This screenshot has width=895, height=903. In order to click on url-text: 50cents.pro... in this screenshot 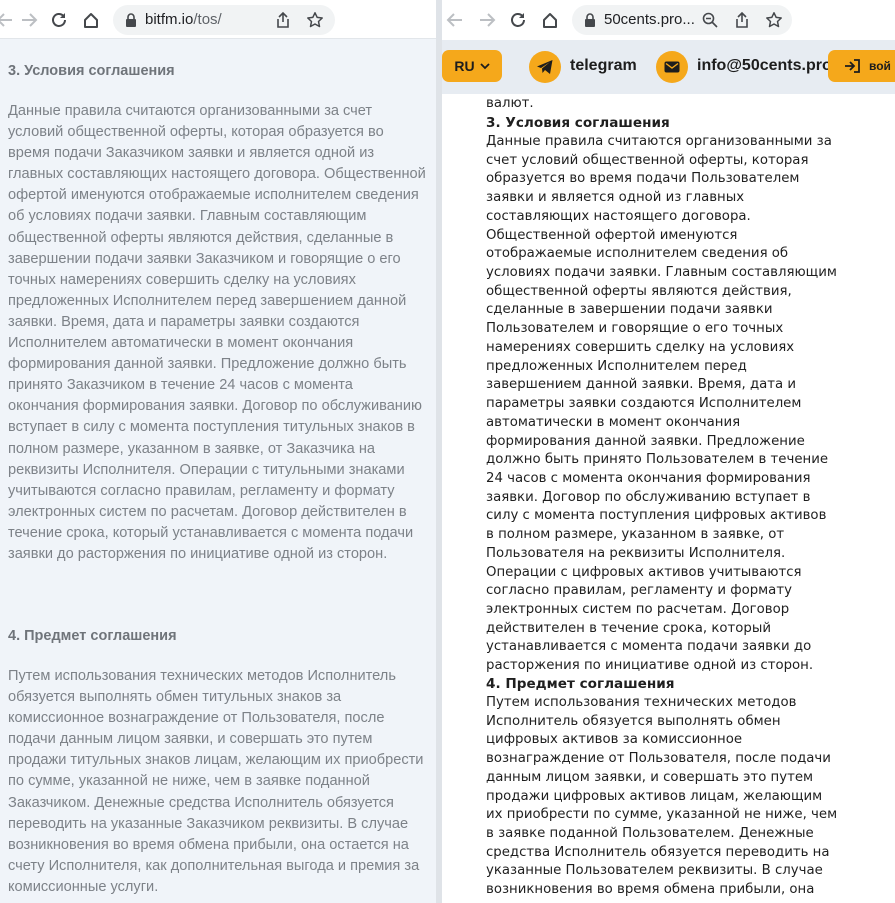, I will do `click(649, 19)`.